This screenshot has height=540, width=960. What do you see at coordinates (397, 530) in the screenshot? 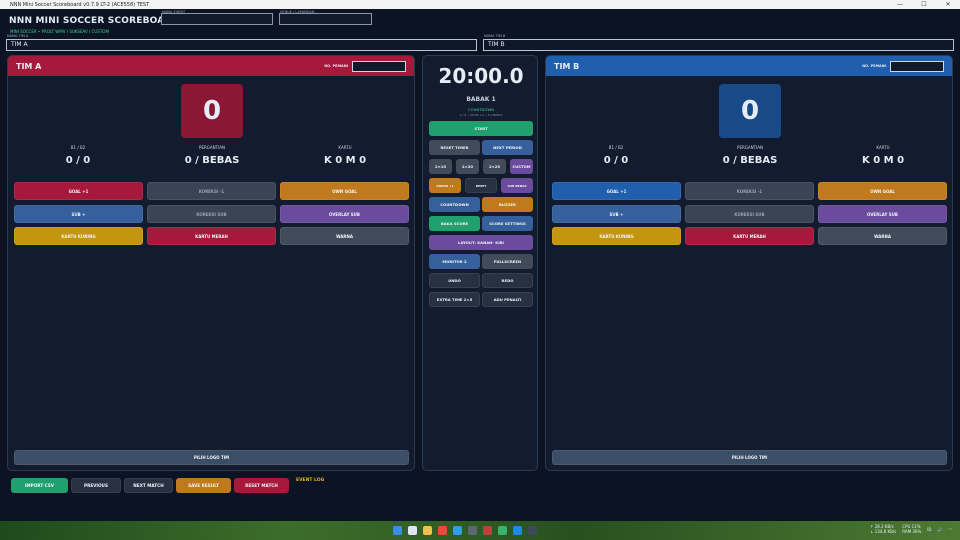
I see `start-icon` at bounding box center [397, 530].